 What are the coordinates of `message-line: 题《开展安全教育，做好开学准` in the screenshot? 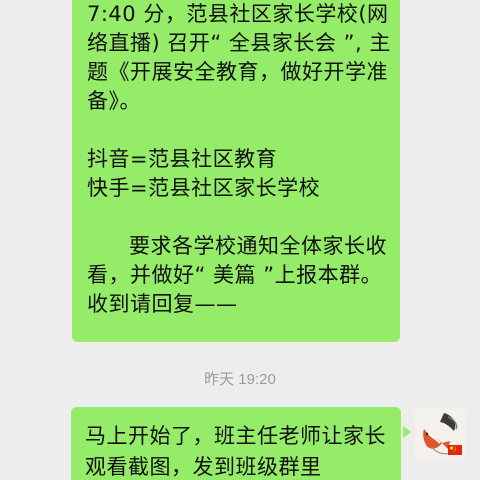 It's located at (237, 72).